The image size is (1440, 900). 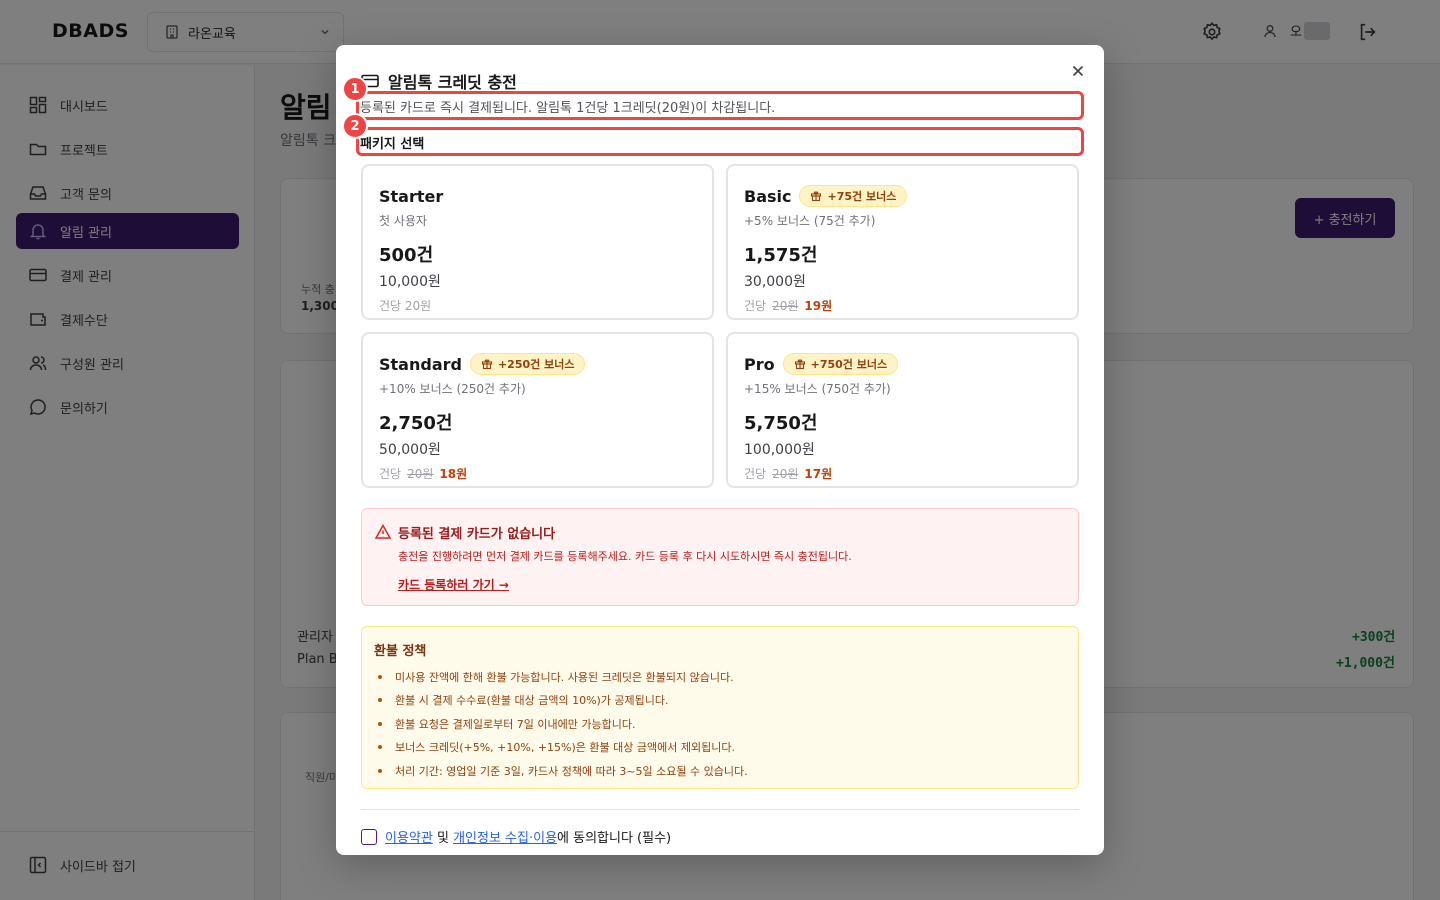 I want to click on terms-link: 이용약관, so click(x=409, y=836).